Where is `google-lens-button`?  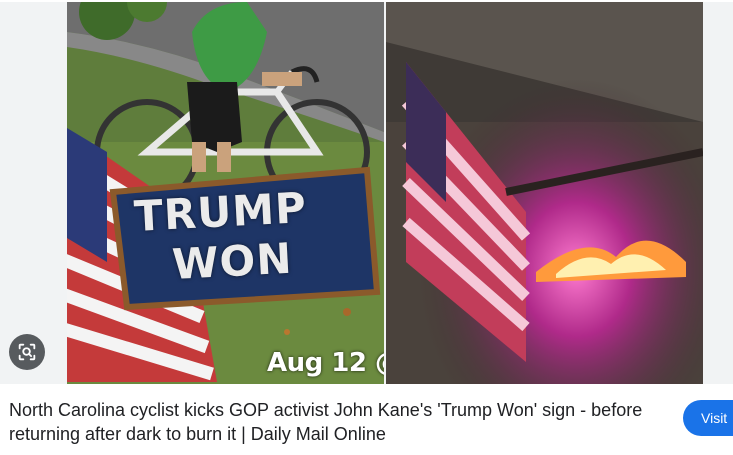 google-lens-button is located at coordinates (27, 352).